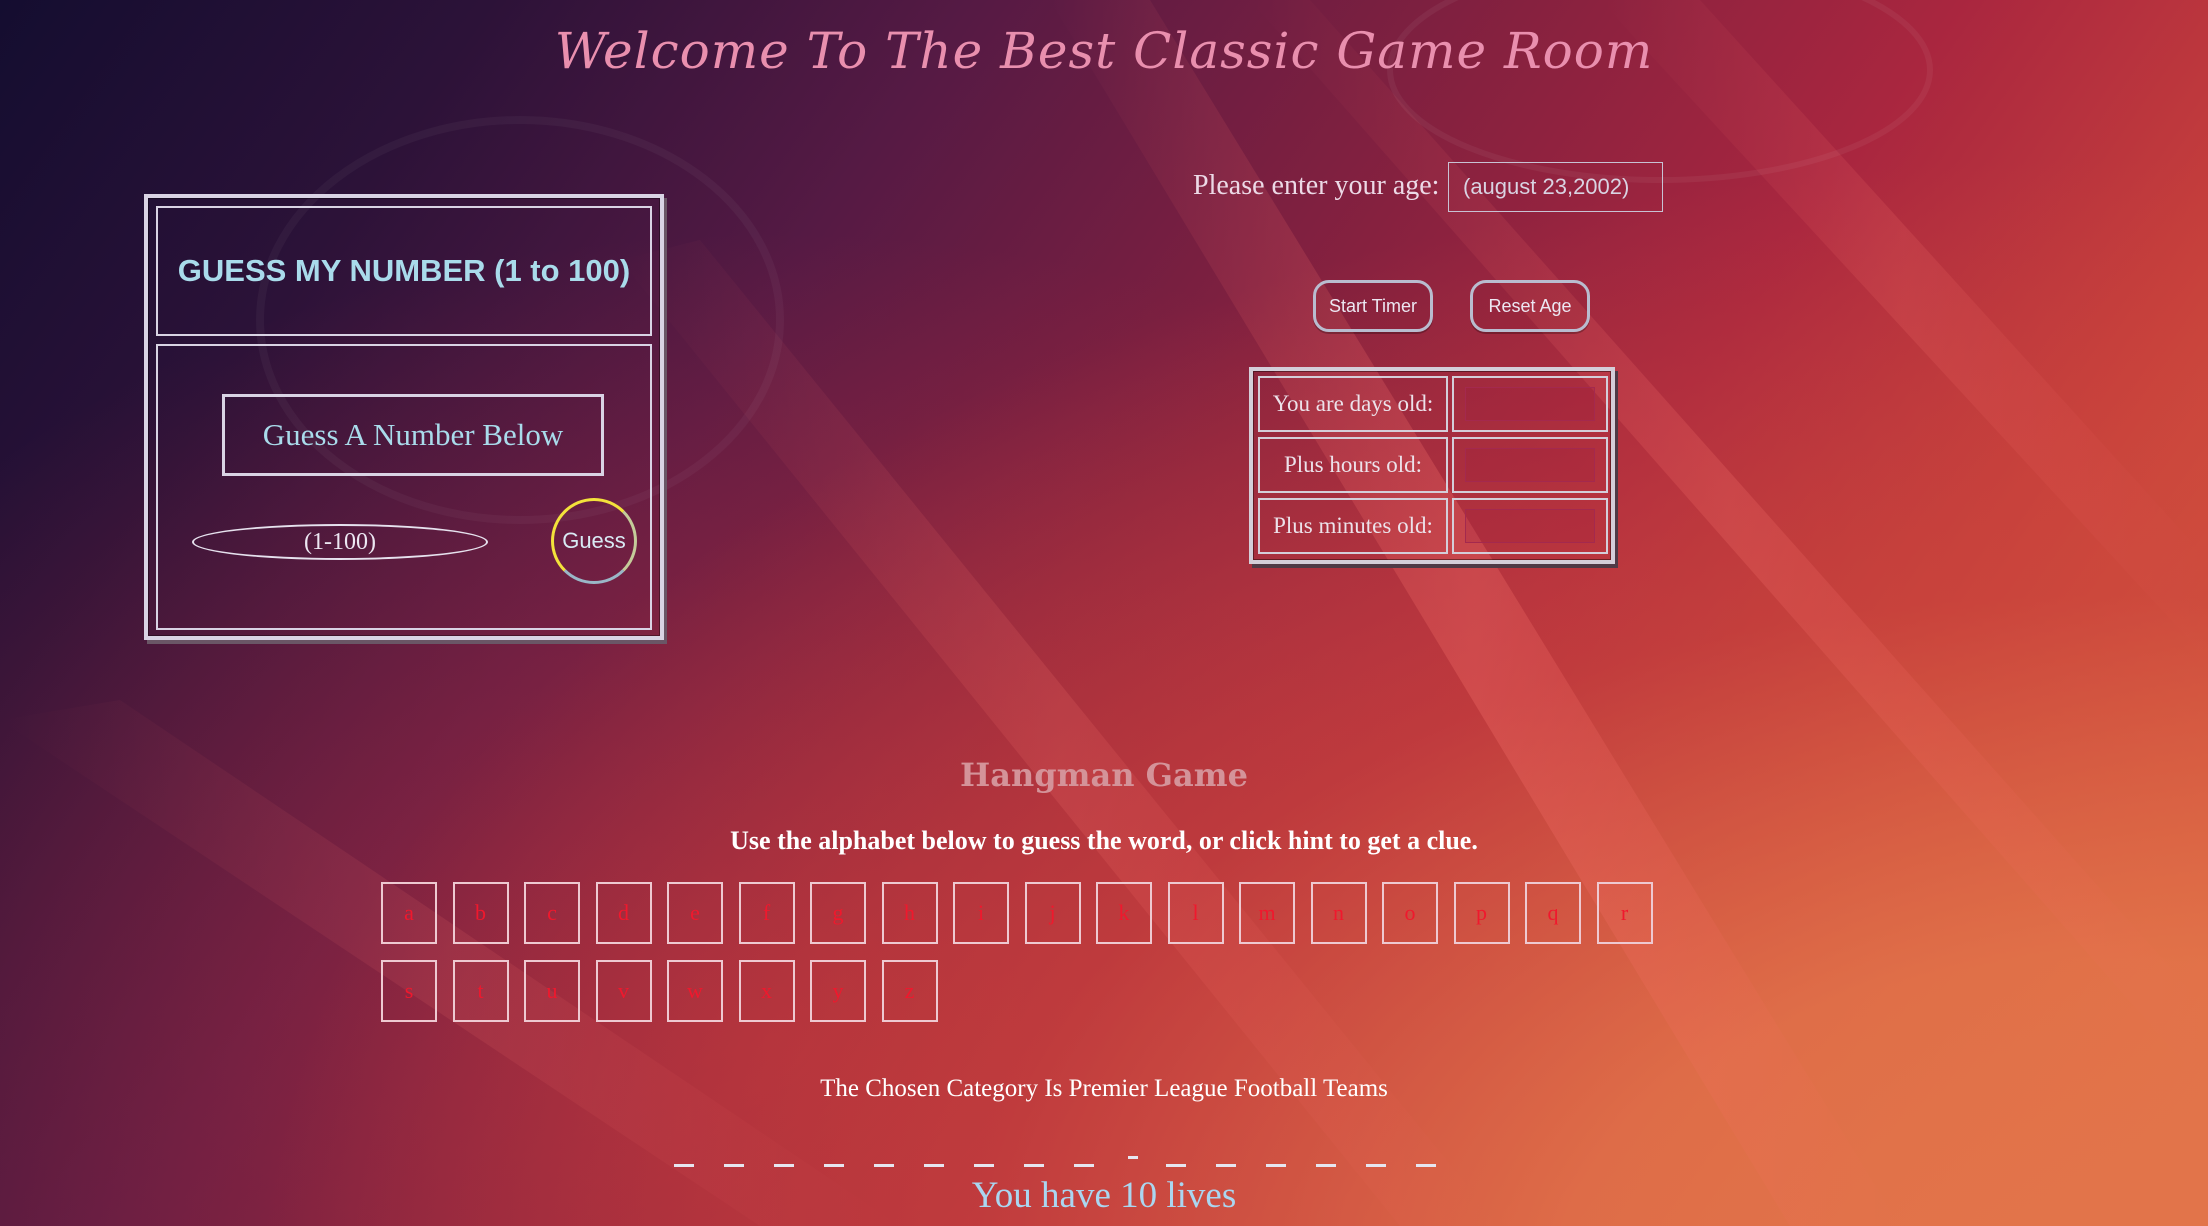 The width and height of the screenshot is (2208, 1226). Describe the element at coordinates (909, 913) in the screenshot. I see `letter-button-h: h` at that location.